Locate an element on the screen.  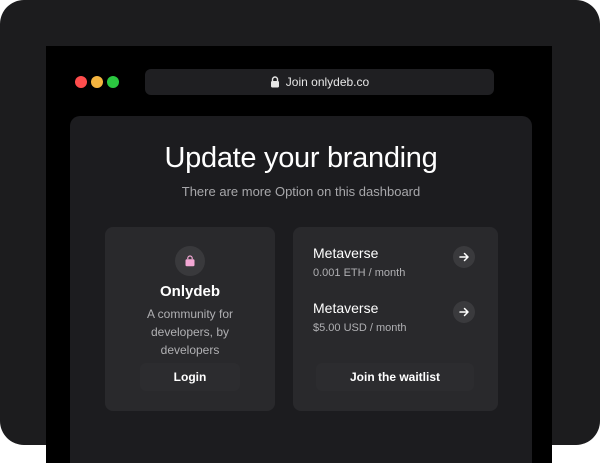
window-maximize-button is located at coordinates (113, 82).